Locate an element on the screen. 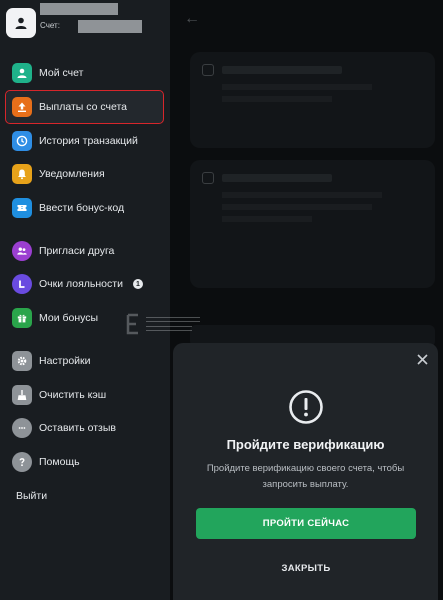 This screenshot has width=443, height=600. close-icon is located at coordinates (422, 359).